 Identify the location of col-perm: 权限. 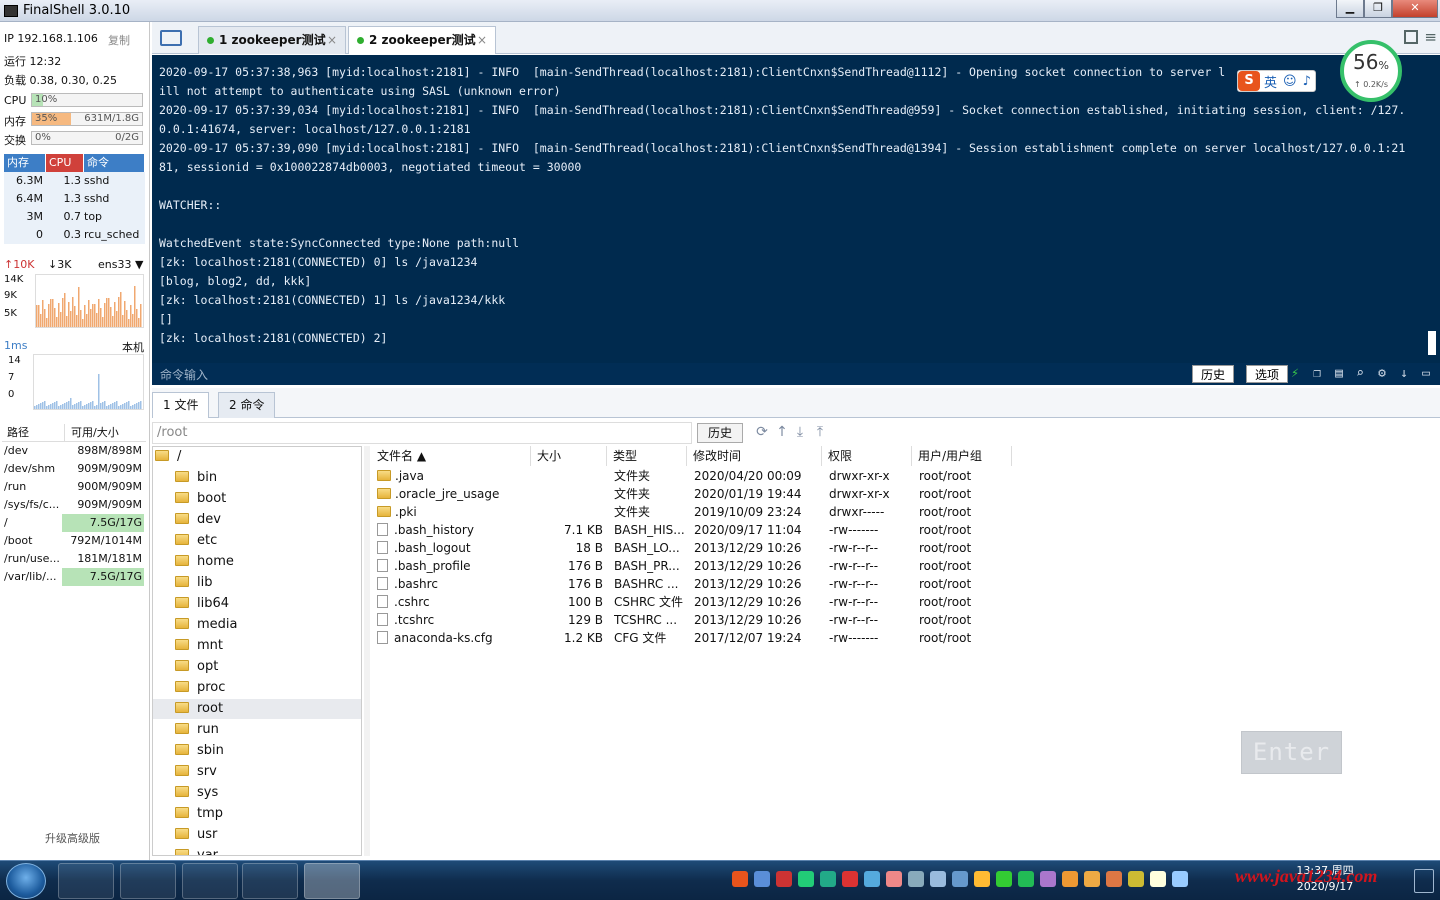
(867, 456).